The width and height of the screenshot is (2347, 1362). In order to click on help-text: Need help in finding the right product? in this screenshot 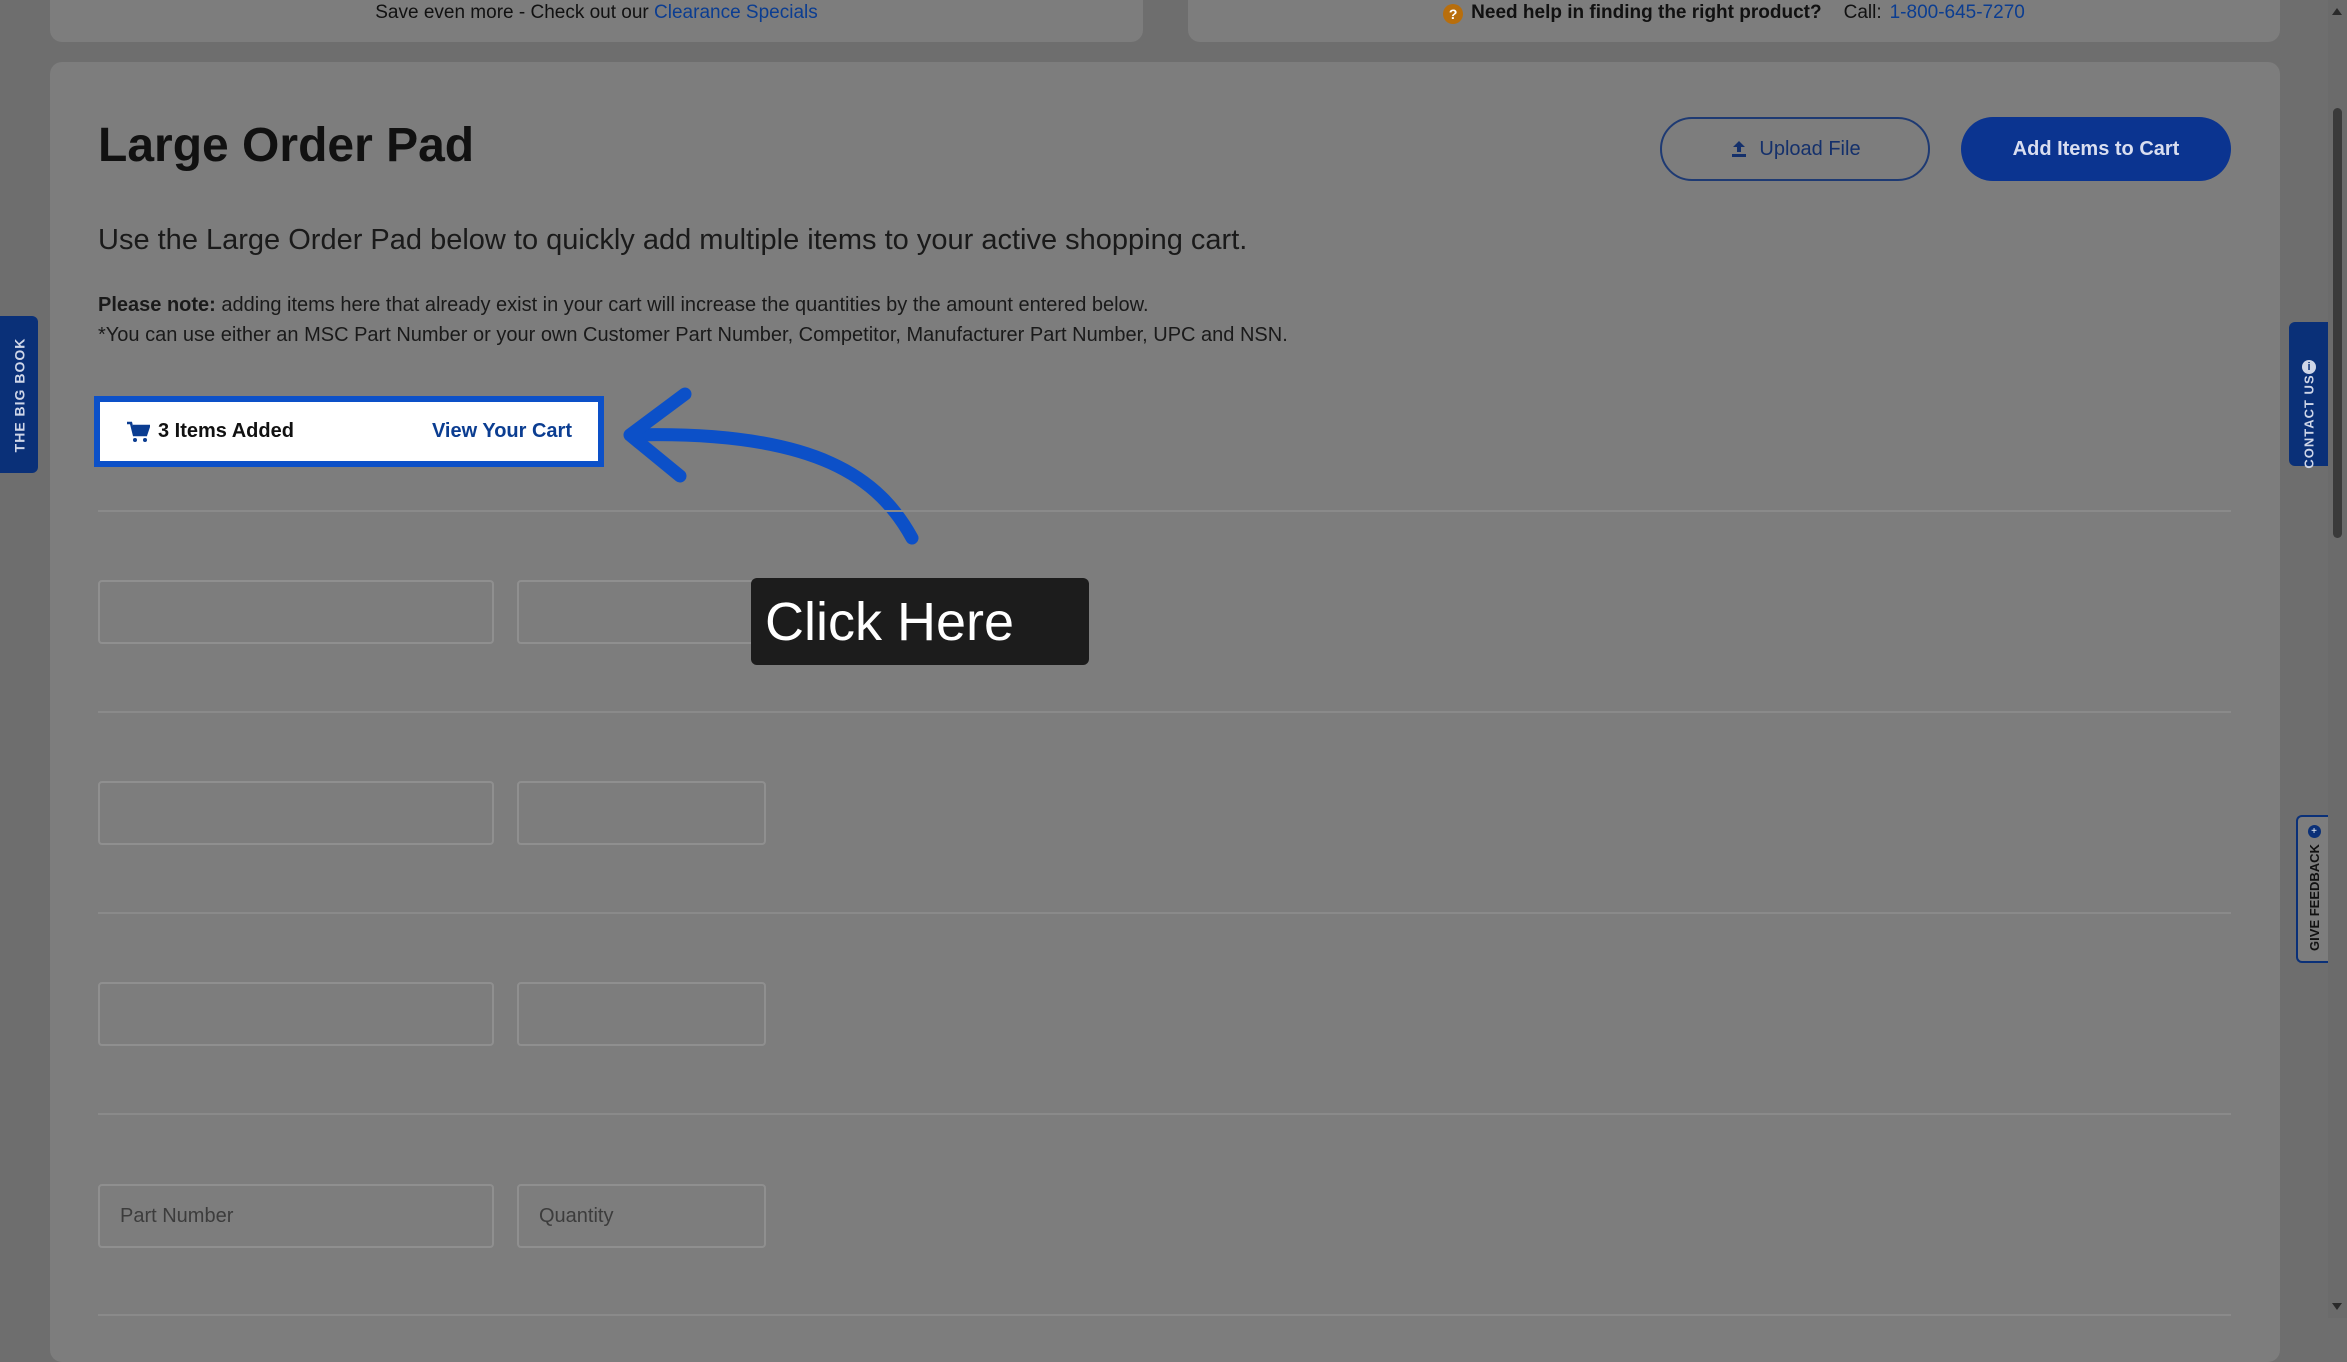, I will do `click(1646, 12)`.